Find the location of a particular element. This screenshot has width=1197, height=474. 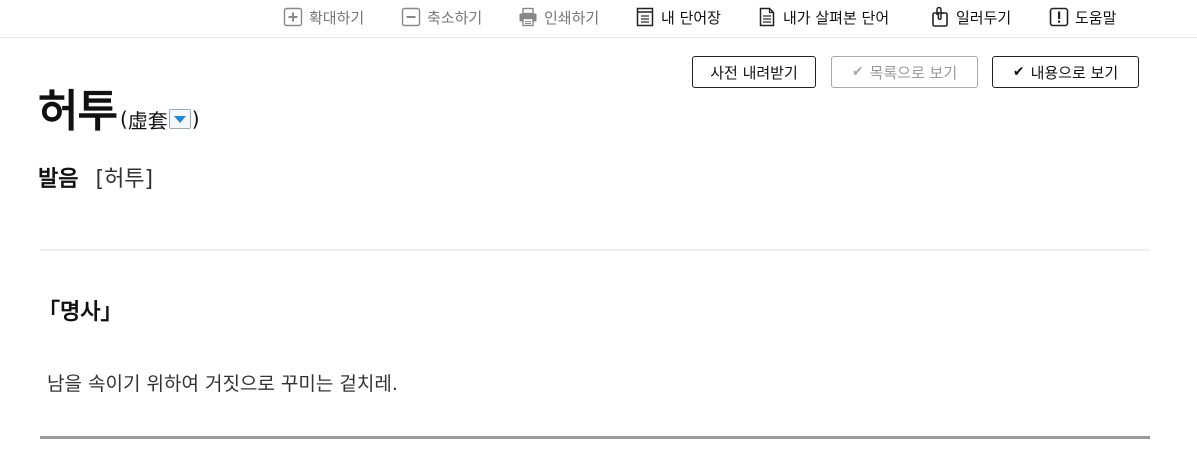

pronunciation-label: 발음 is located at coordinates (58, 179).